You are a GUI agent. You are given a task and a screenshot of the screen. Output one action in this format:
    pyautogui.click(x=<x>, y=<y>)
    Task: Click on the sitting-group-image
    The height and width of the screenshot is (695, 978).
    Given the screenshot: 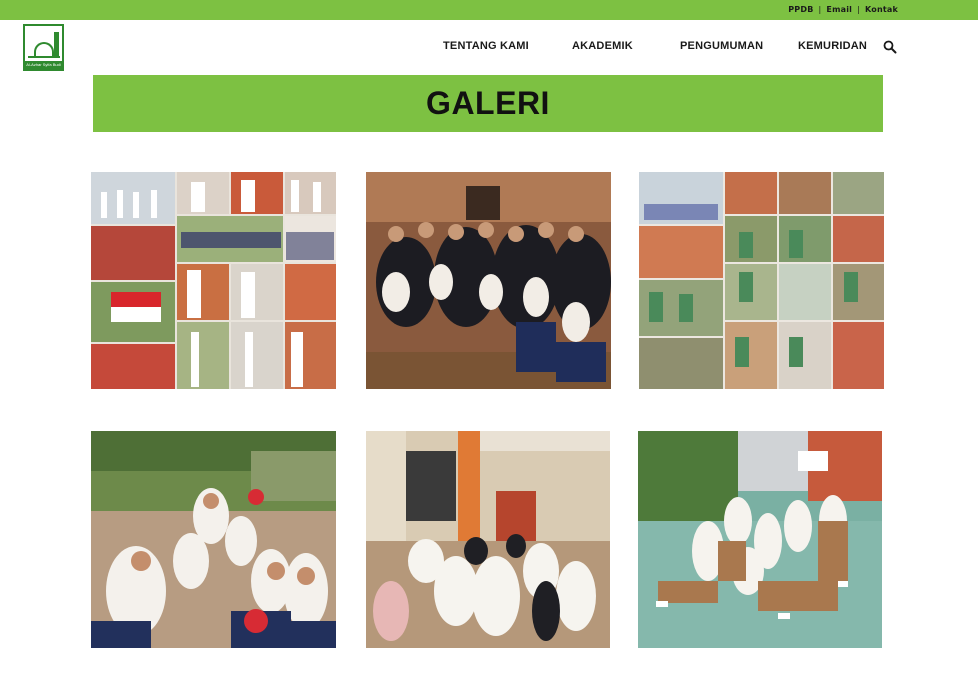 What is the action you would take?
    pyautogui.click(x=488, y=539)
    